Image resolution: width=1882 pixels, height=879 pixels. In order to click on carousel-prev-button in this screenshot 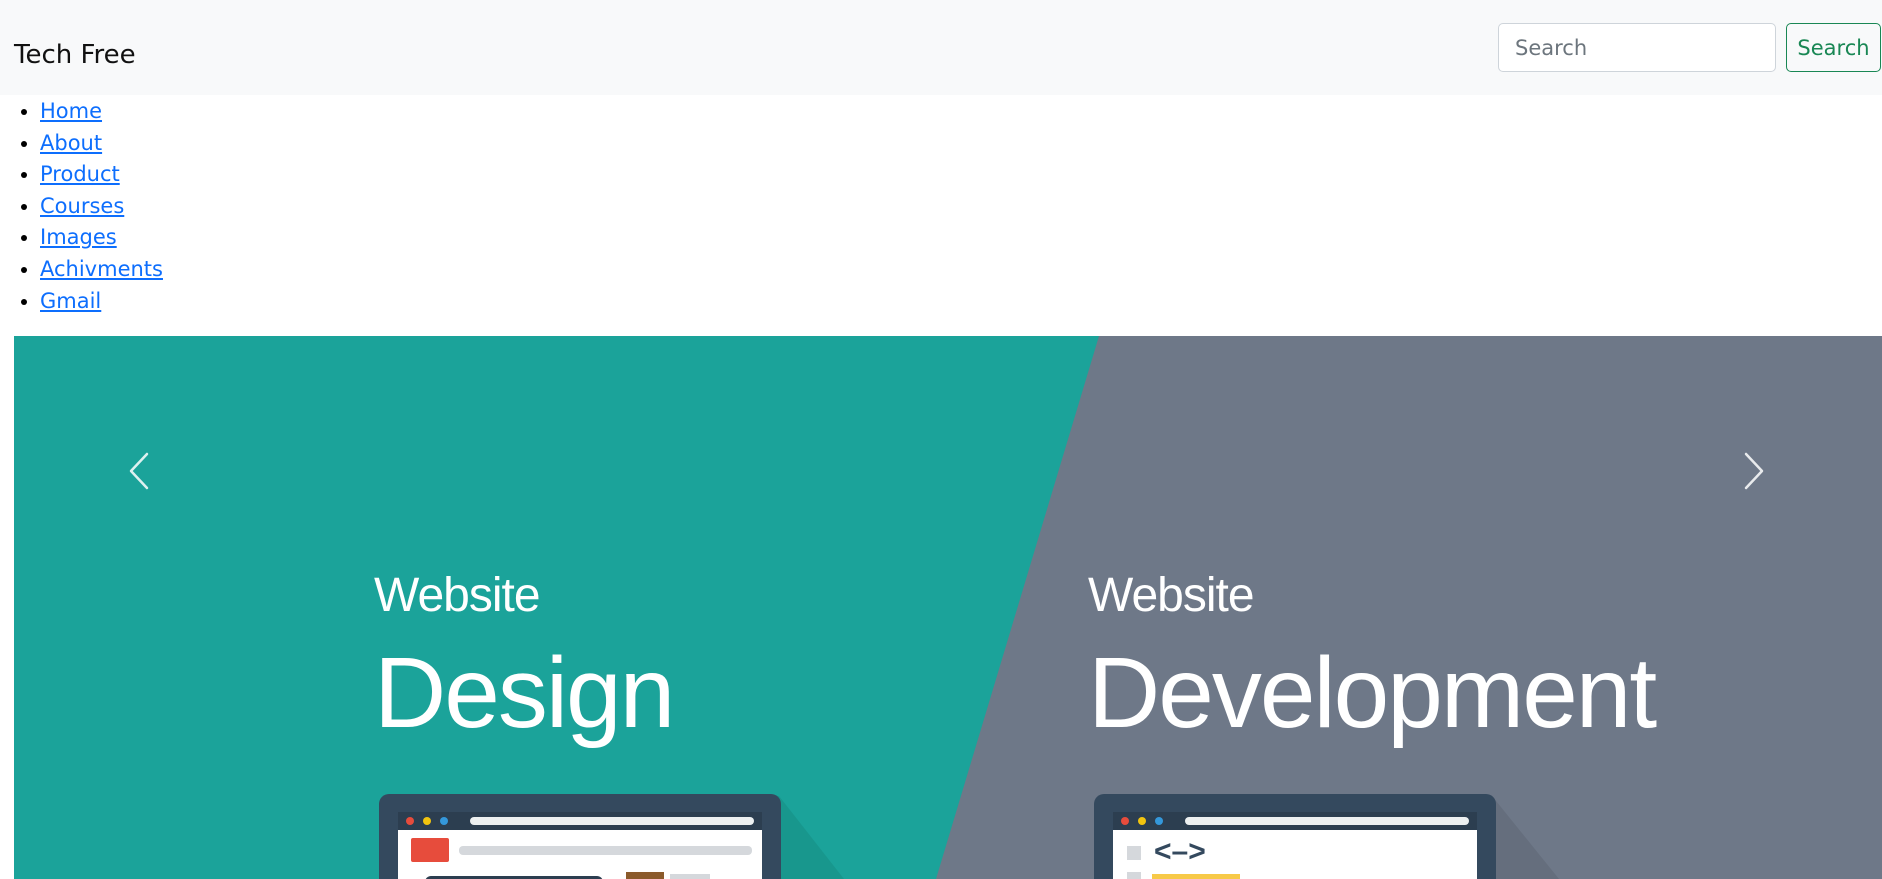, I will do `click(139, 471)`.